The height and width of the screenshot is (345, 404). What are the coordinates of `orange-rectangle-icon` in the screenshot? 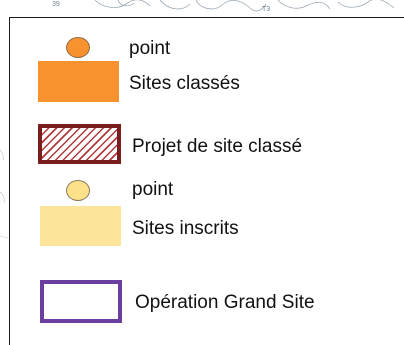 It's located at (78, 81).